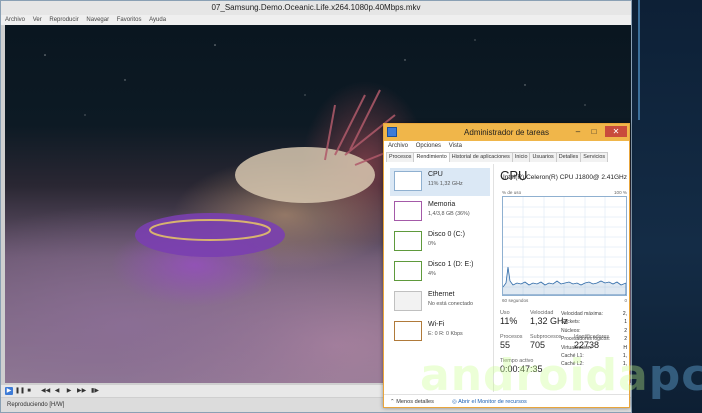 The image size is (702, 413). What do you see at coordinates (451, 264) in the screenshot?
I see `sidebar-item-label: Disco 1 (D: E:)` at bounding box center [451, 264].